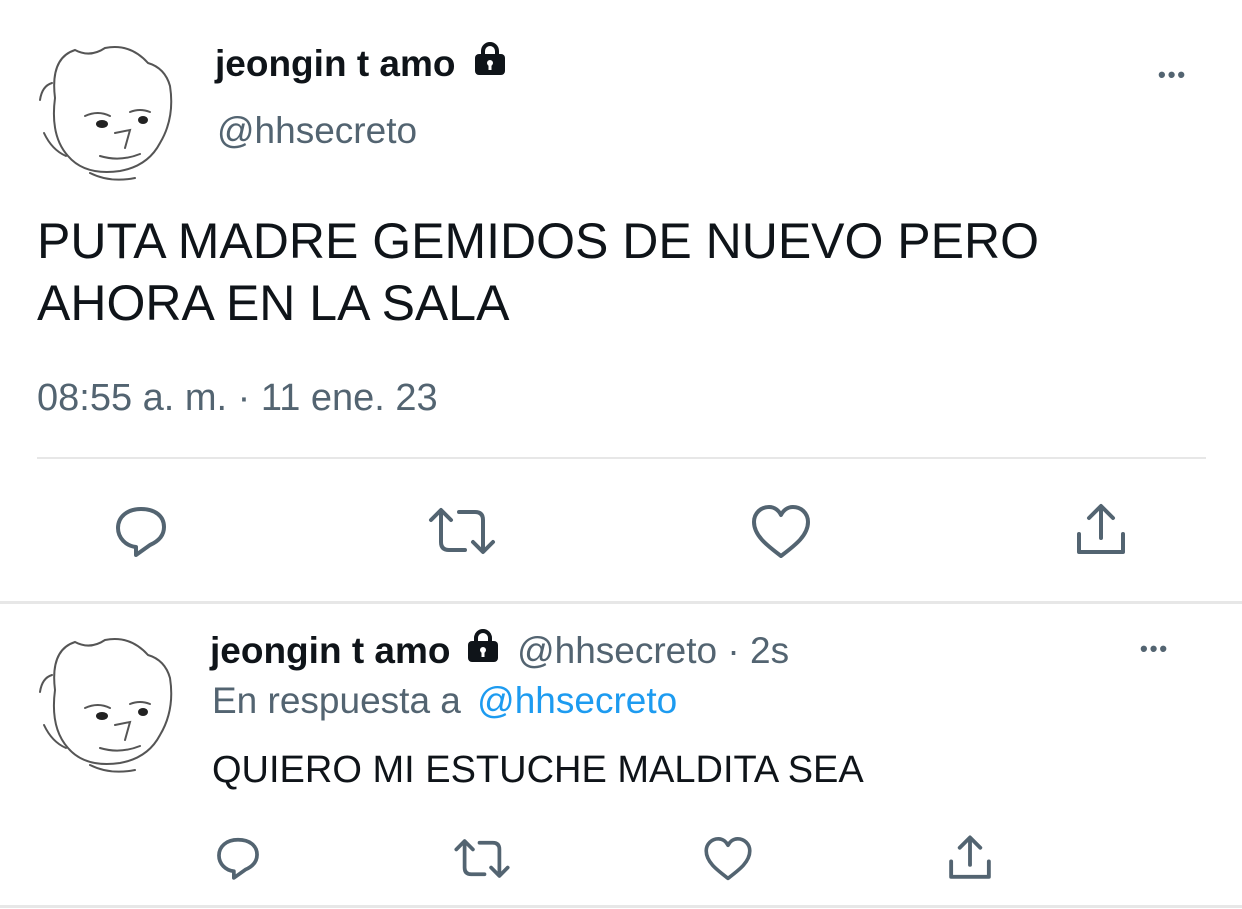  Describe the element at coordinates (1172, 75) in the screenshot. I see `main-more-icon: •••` at that location.